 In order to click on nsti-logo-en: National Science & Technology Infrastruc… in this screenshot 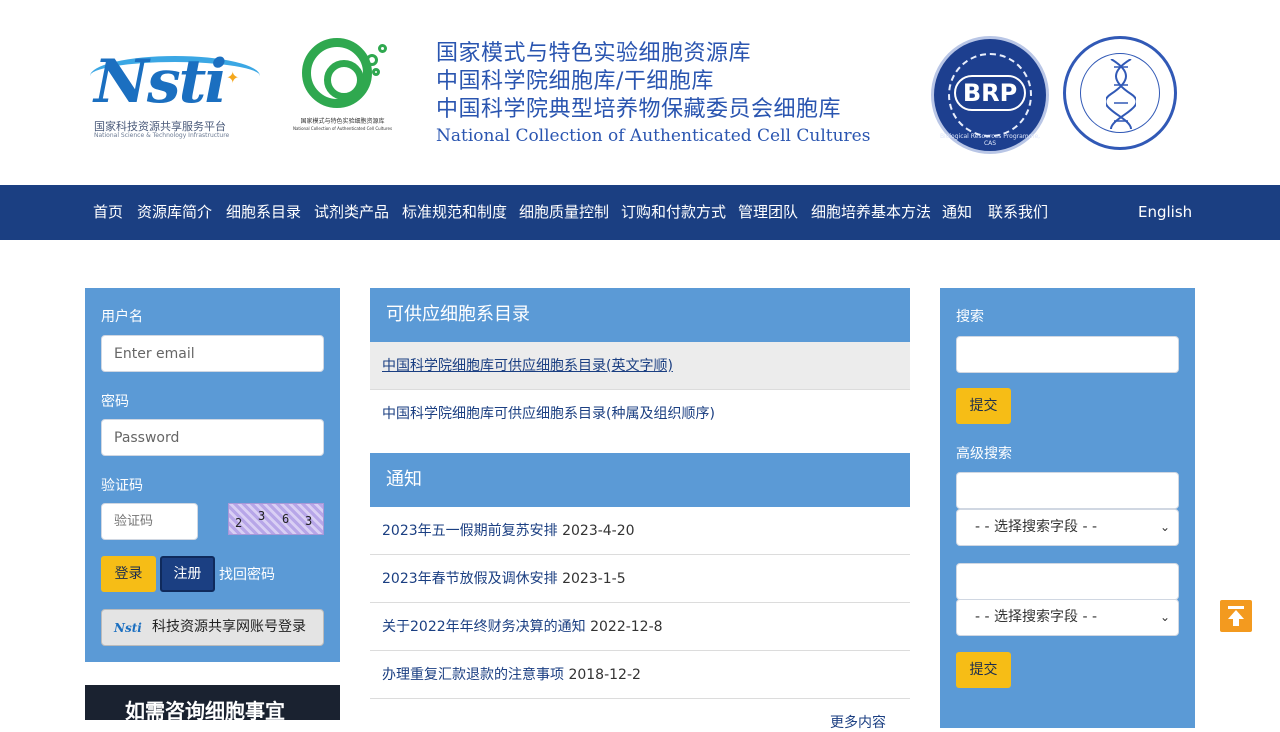, I will do `click(162, 135)`.